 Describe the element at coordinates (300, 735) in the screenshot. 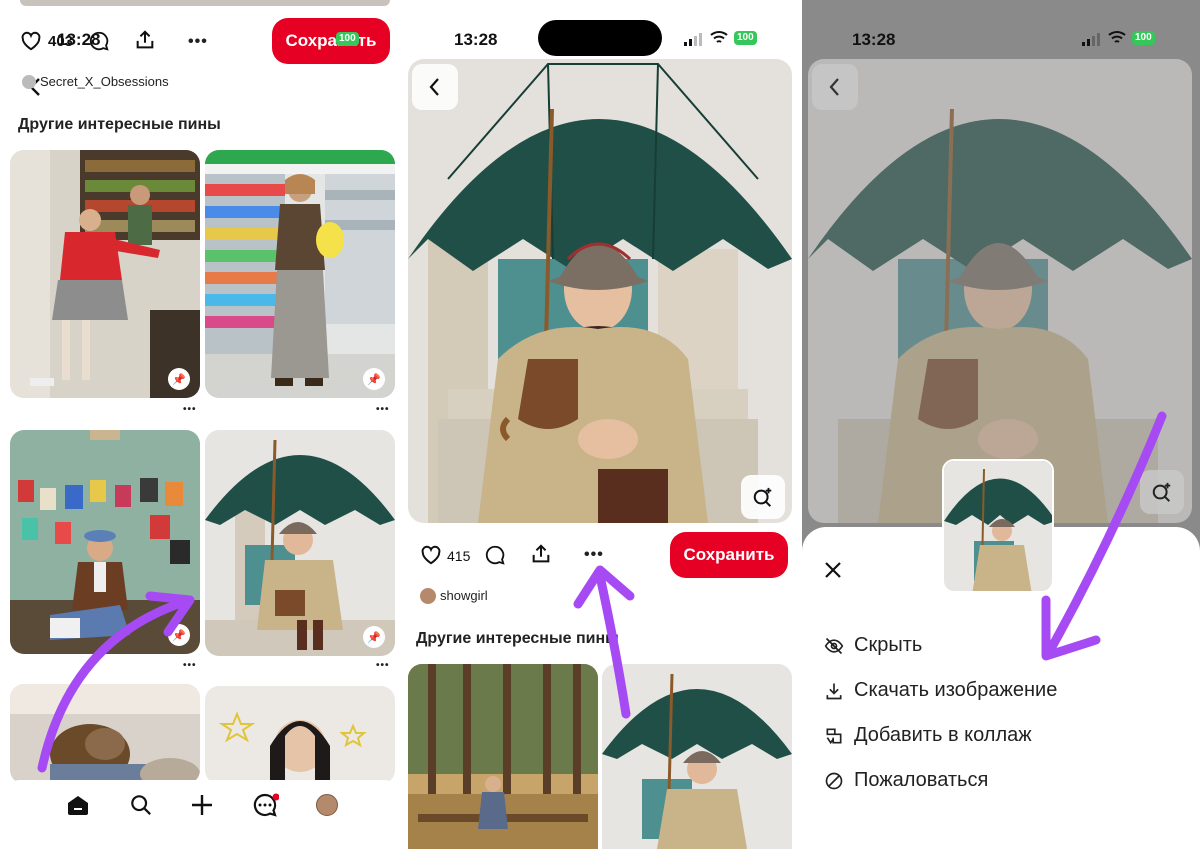

I see `pin-card-stars` at that location.